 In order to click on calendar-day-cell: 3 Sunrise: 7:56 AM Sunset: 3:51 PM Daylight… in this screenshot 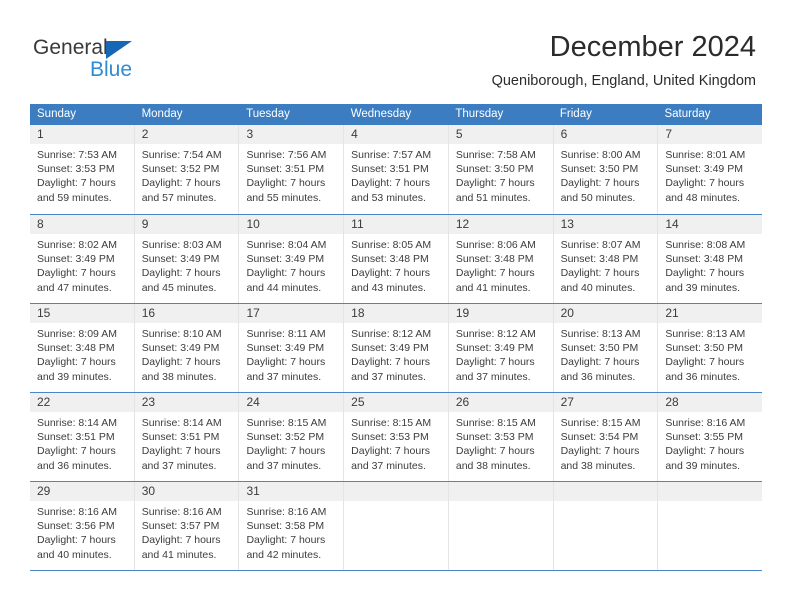, I will do `click(291, 169)`.